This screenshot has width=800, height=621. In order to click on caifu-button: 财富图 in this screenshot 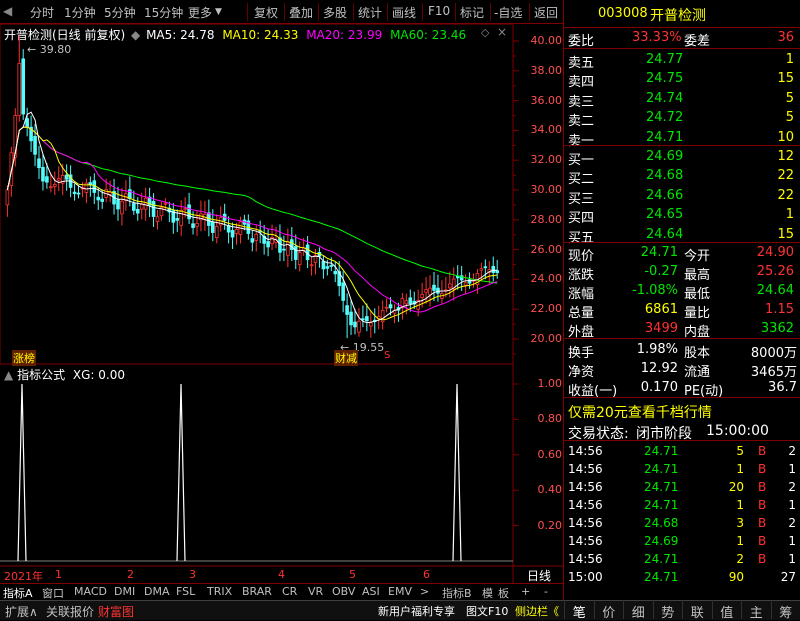, I will do `click(116, 611)`.